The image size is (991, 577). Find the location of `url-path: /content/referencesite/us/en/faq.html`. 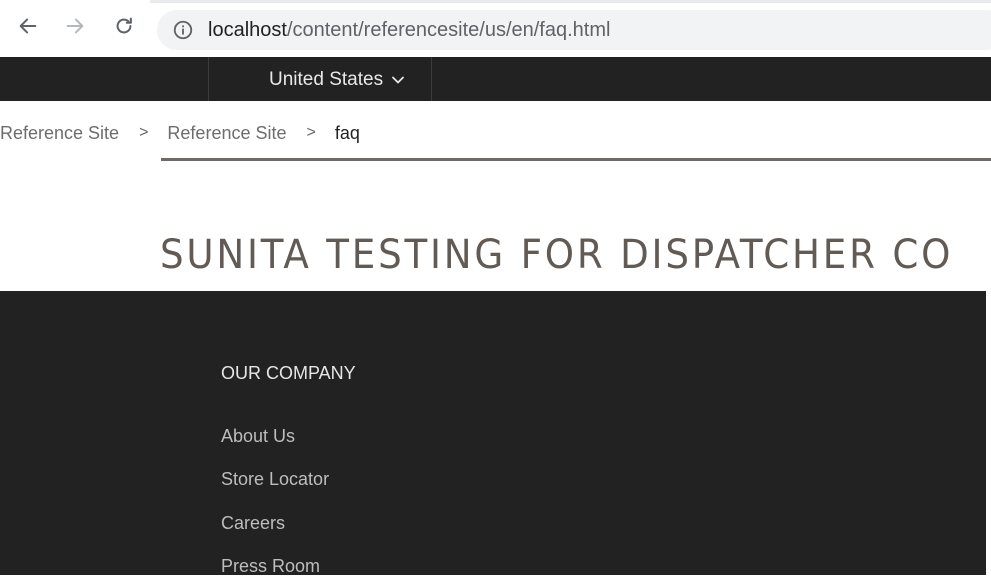

url-path: /content/referencesite/us/en/faq.html is located at coordinates (448, 30).